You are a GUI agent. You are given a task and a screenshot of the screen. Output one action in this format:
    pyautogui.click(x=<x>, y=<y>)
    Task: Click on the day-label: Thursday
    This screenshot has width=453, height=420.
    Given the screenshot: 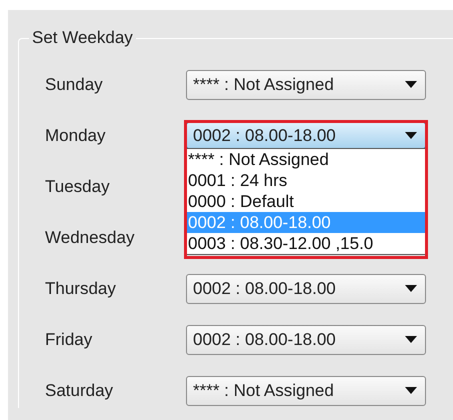 What is the action you would take?
    pyautogui.click(x=80, y=289)
    